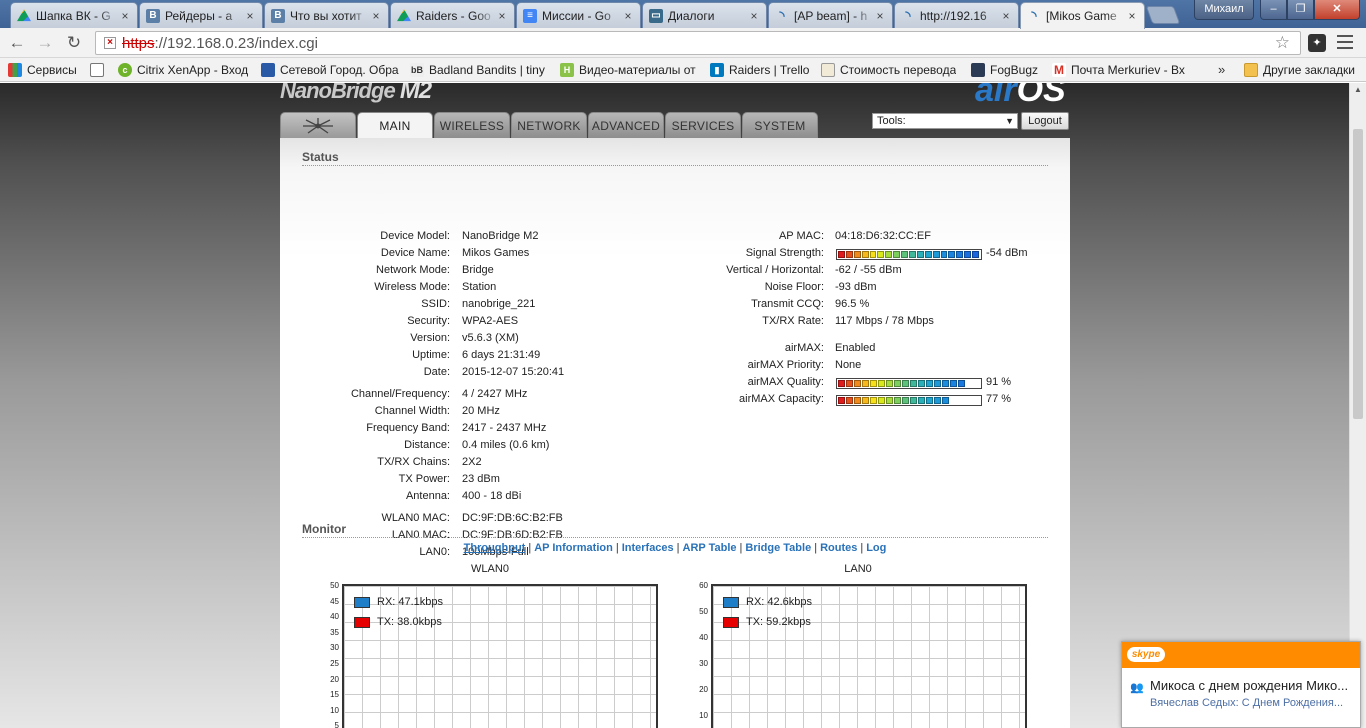 The image size is (1366, 728). Describe the element at coordinates (762, 70) in the screenshot. I see `bookmark-trello: ▮ Raiders | Trello` at that location.